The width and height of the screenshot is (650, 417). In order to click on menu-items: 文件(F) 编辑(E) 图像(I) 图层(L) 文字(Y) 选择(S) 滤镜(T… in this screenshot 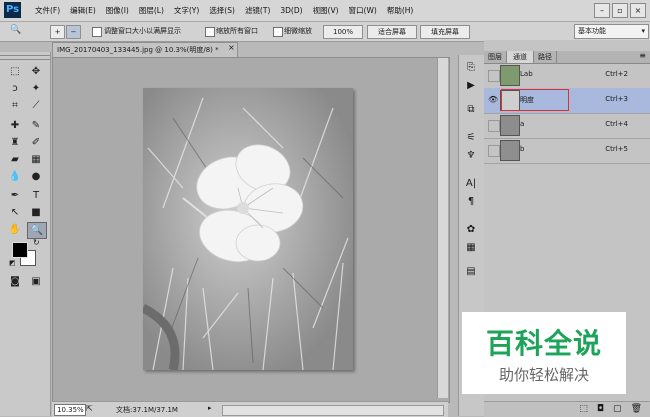, I will do `click(224, 10)`.